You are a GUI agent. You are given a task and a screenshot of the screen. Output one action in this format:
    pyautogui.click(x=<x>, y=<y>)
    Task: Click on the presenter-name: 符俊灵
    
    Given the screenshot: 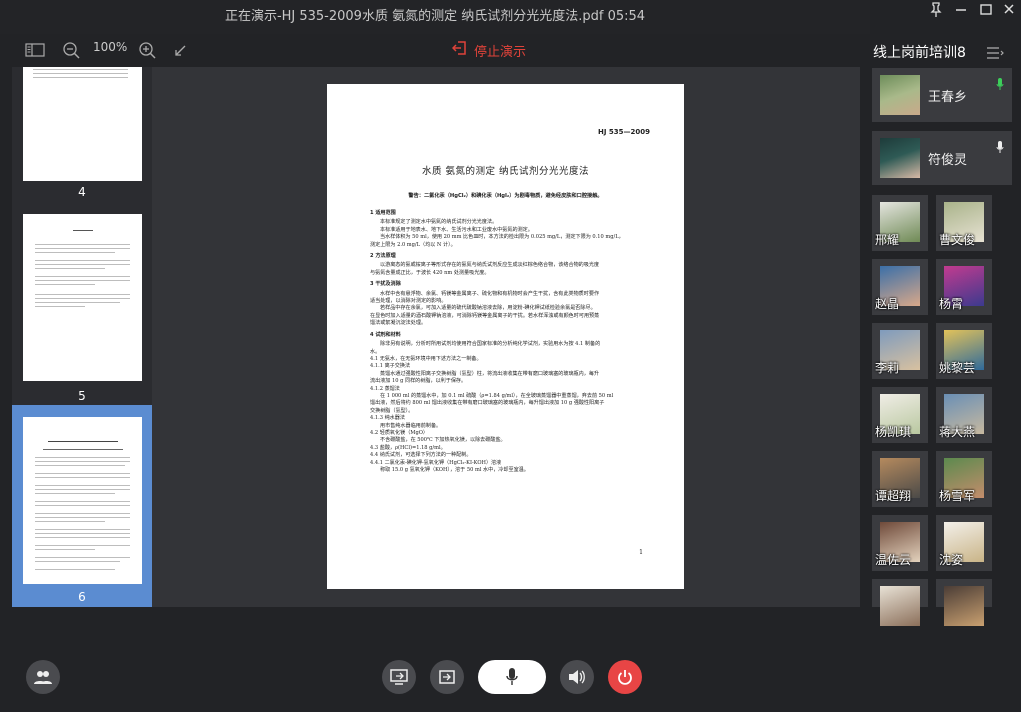 What is the action you would take?
    pyautogui.click(x=948, y=160)
    